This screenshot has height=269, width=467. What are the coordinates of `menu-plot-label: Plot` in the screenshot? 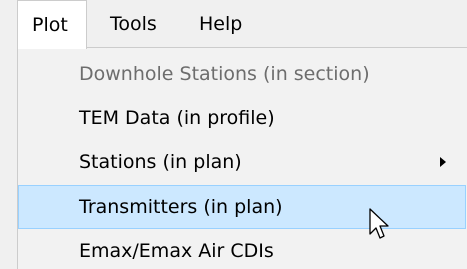 It's located at (50, 25).